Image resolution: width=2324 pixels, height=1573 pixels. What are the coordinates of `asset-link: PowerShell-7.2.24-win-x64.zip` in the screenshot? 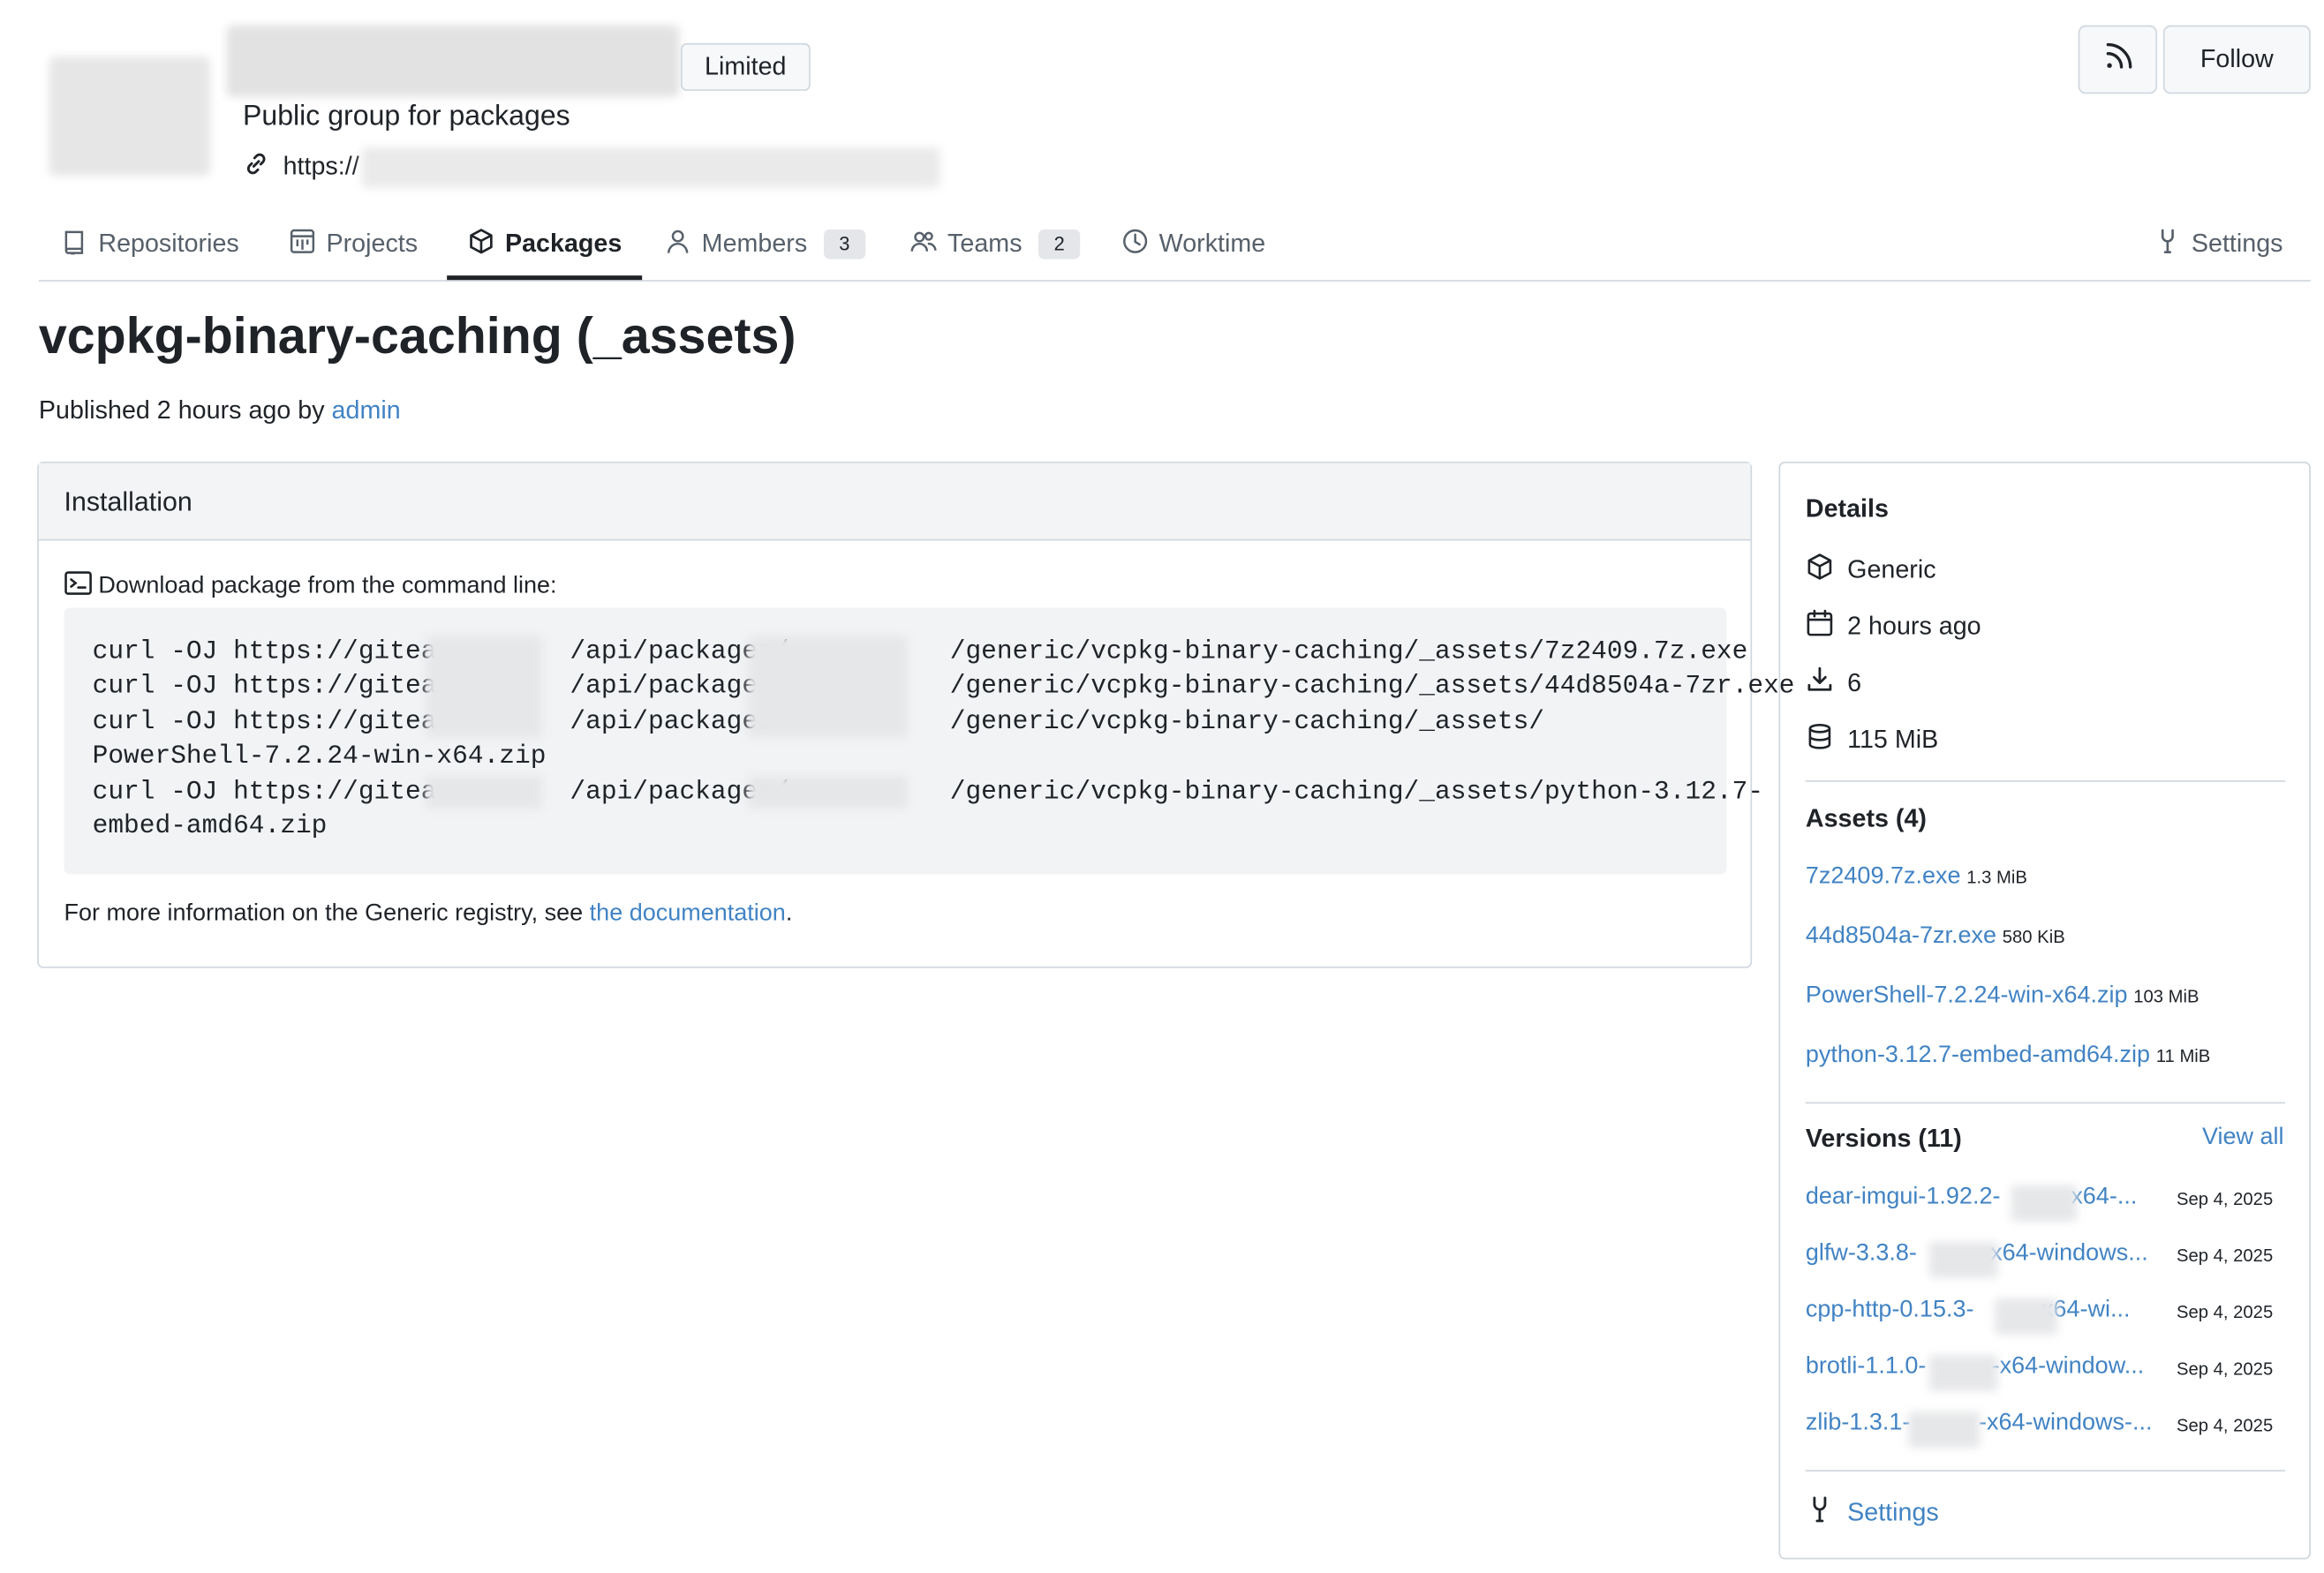 It's located at (1967, 996).